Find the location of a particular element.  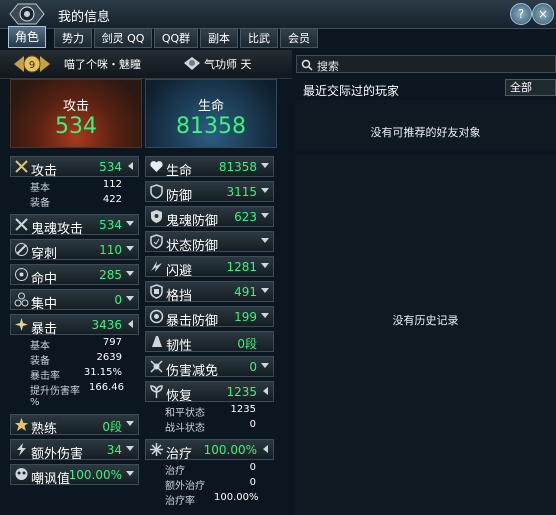

stat-value: 285 is located at coordinates (110, 275).